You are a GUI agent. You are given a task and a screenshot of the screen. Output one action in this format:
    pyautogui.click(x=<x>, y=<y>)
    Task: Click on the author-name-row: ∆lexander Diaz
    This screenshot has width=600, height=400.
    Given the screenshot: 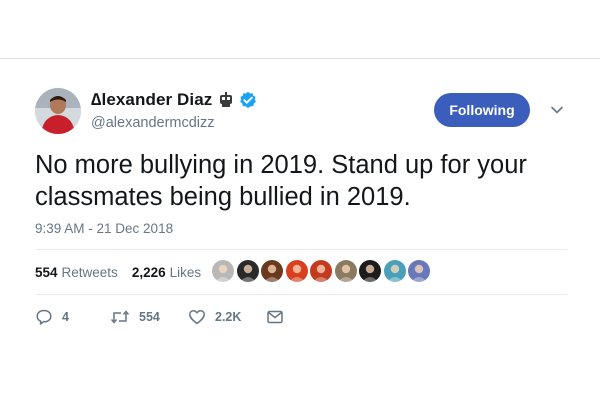 What is the action you would take?
    pyautogui.click(x=174, y=100)
    